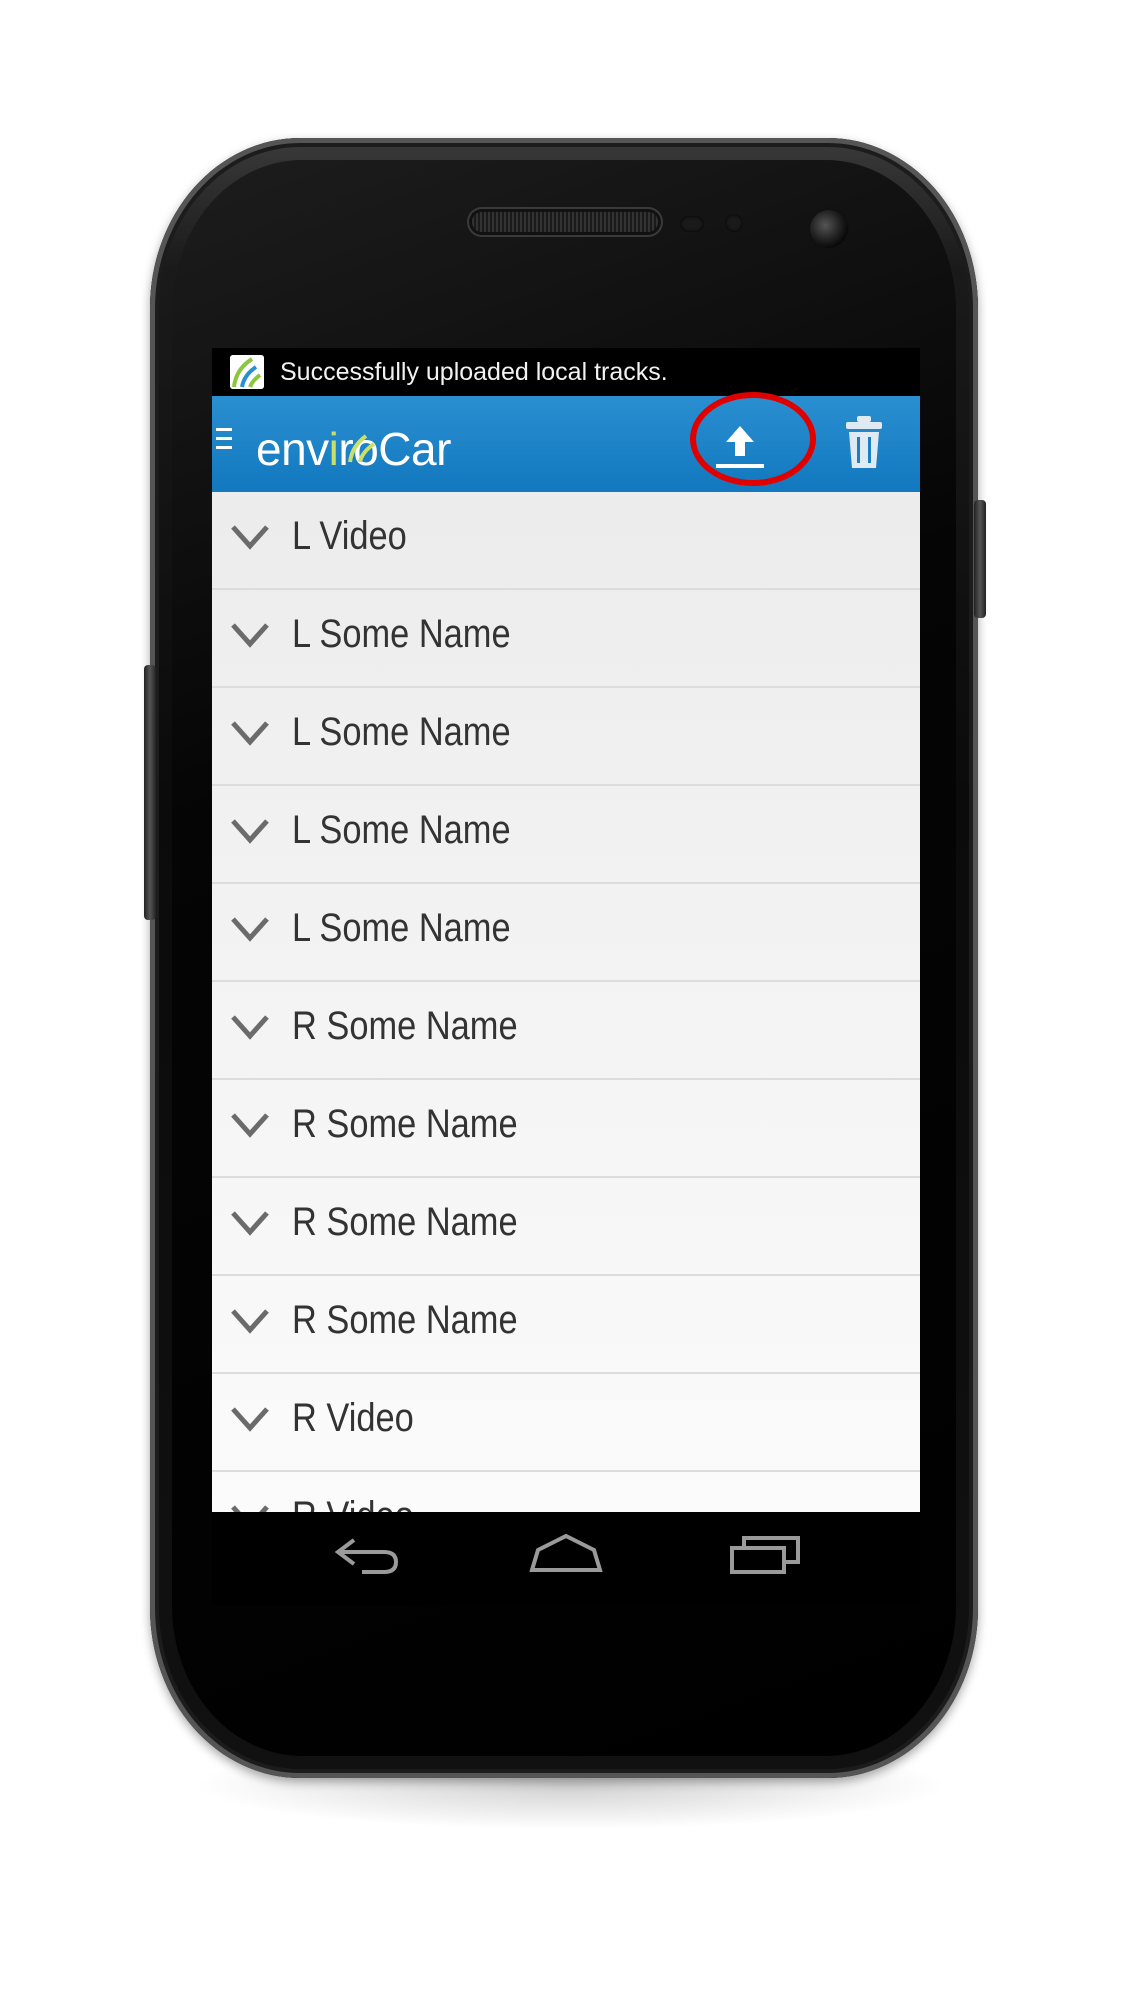 This screenshot has width=1148, height=1994. I want to click on list-item: L Video, so click(566, 541).